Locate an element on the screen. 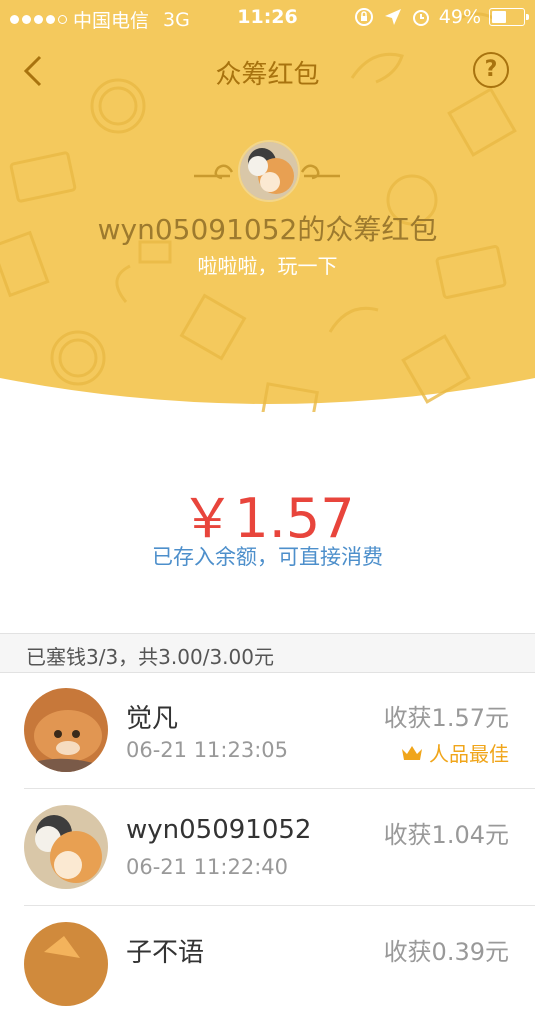  crown-icon is located at coordinates (412, 752).